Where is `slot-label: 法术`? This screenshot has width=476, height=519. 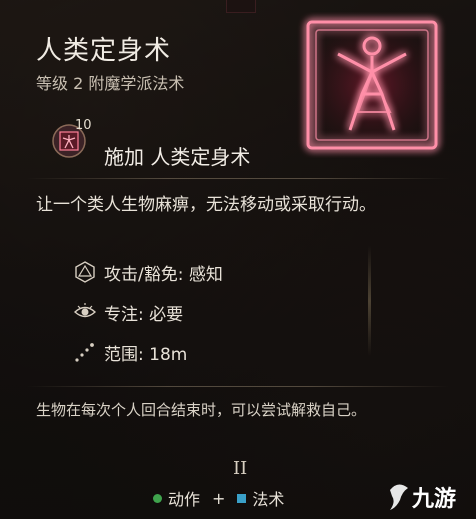
slot-label: 法术 is located at coordinates (268, 499).